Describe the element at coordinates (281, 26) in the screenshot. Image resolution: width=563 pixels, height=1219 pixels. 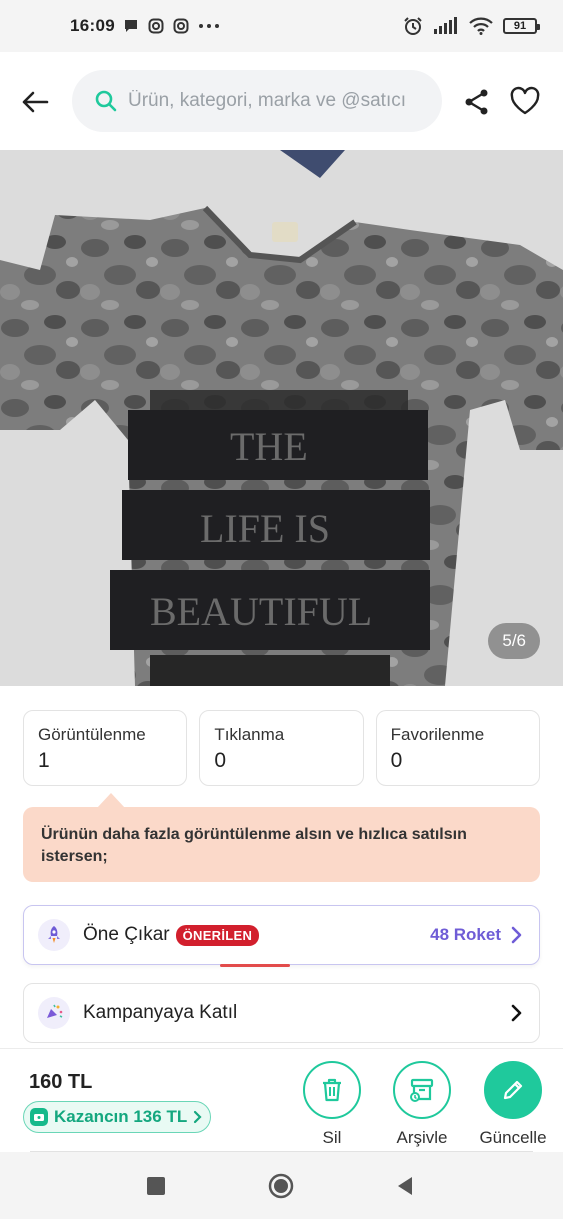
I see `status-bar: 16:09 91` at that location.